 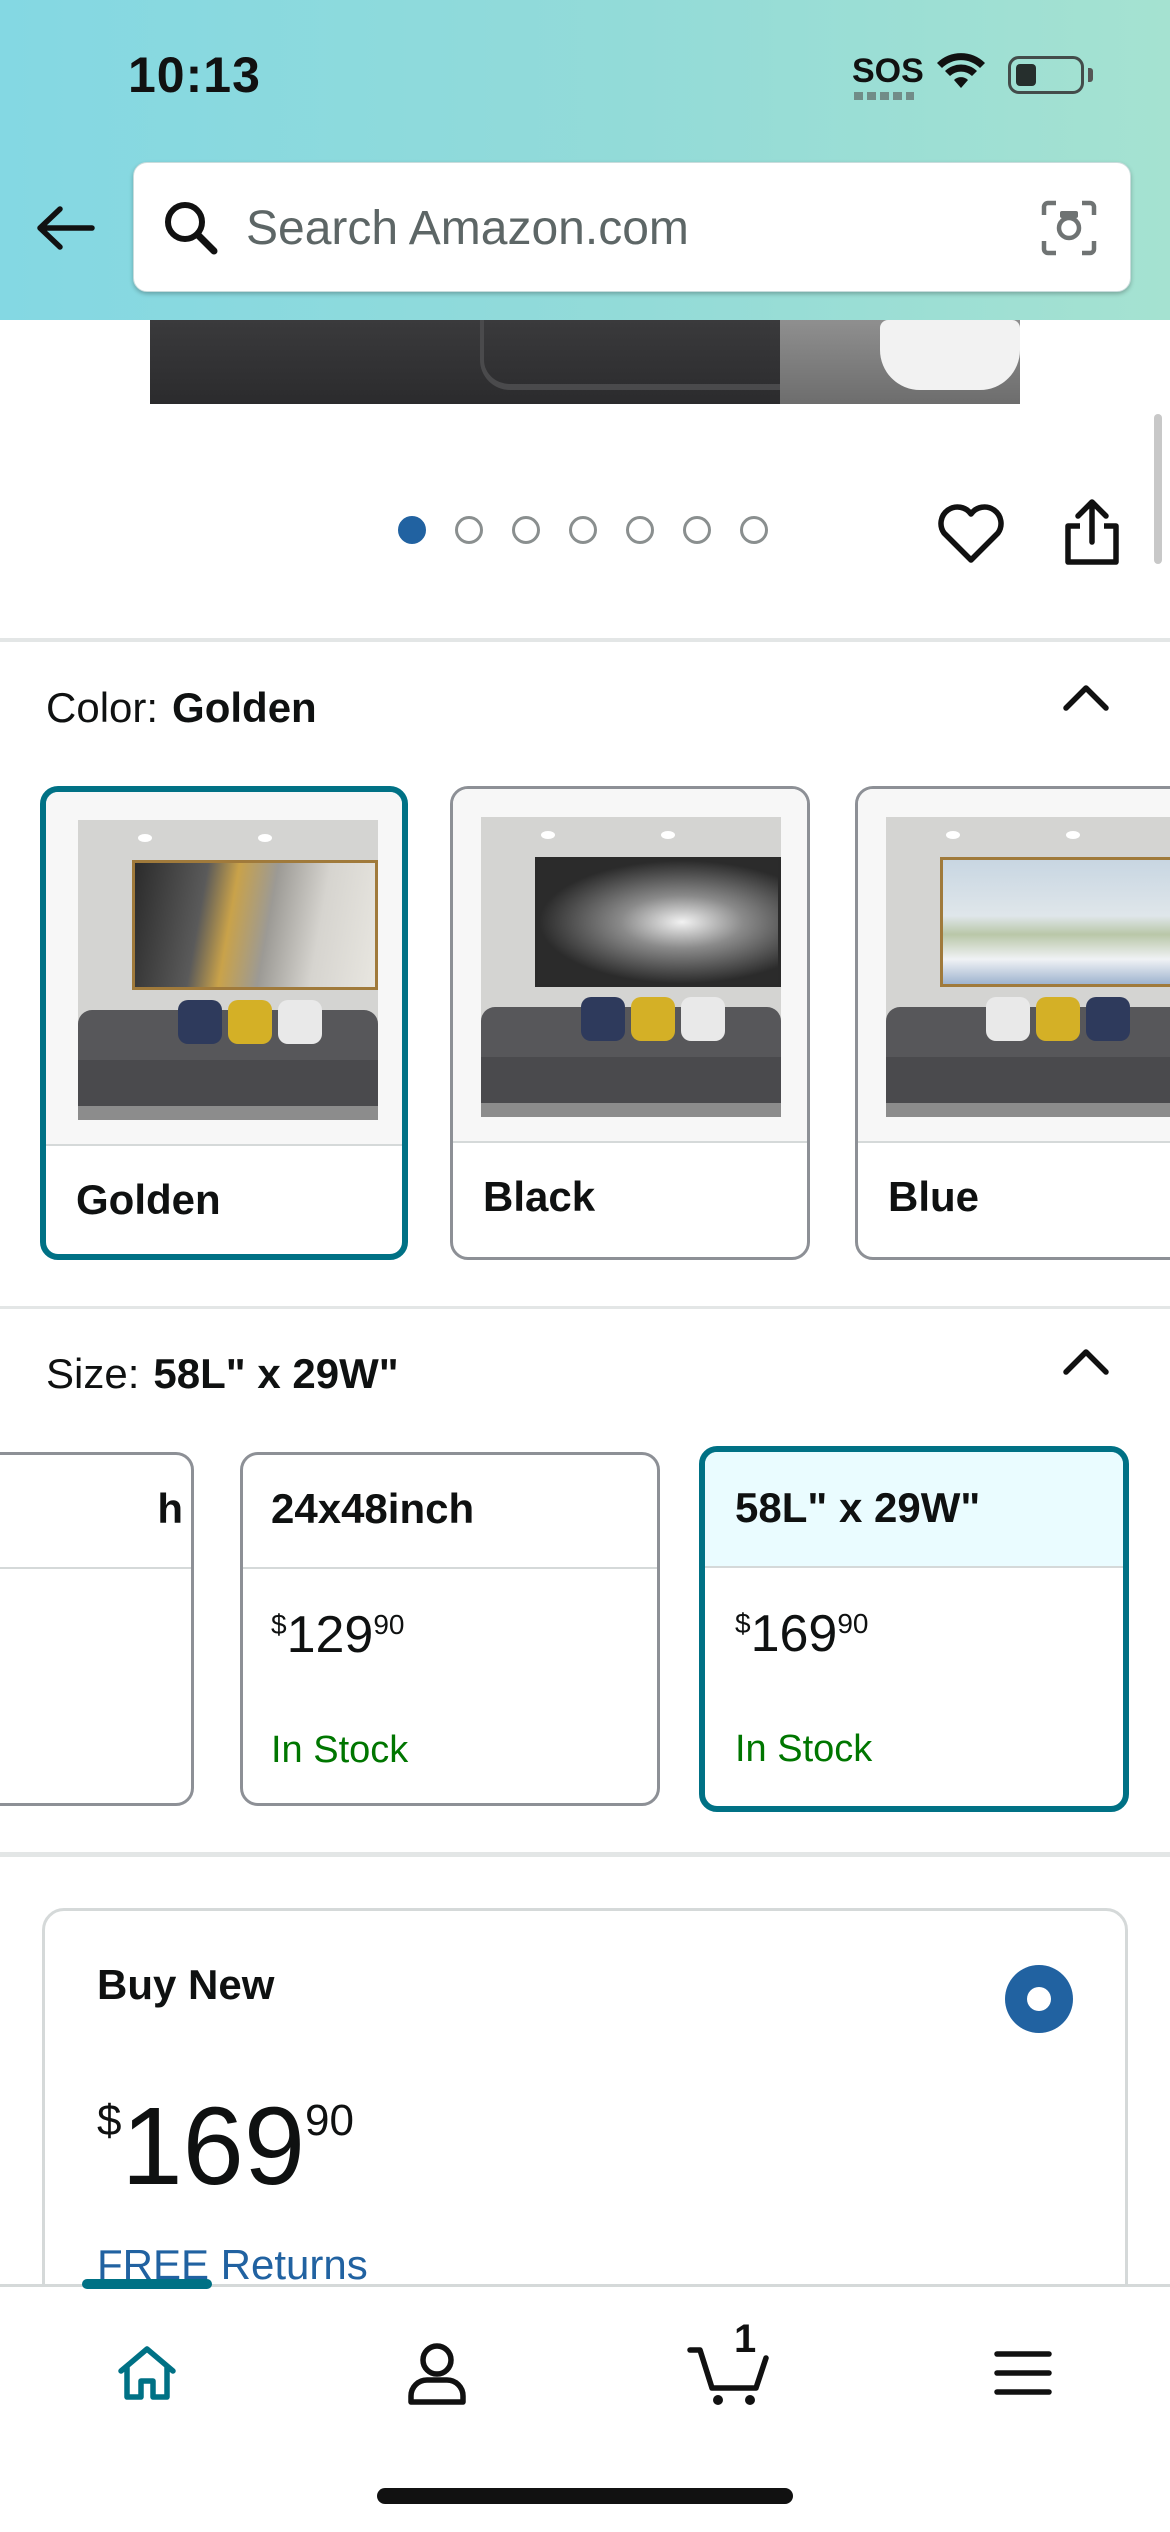 What do you see at coordinates (888, 71) in the screenshot?
I see `sos-indicator: SOS` at bounding box center [888, 71].